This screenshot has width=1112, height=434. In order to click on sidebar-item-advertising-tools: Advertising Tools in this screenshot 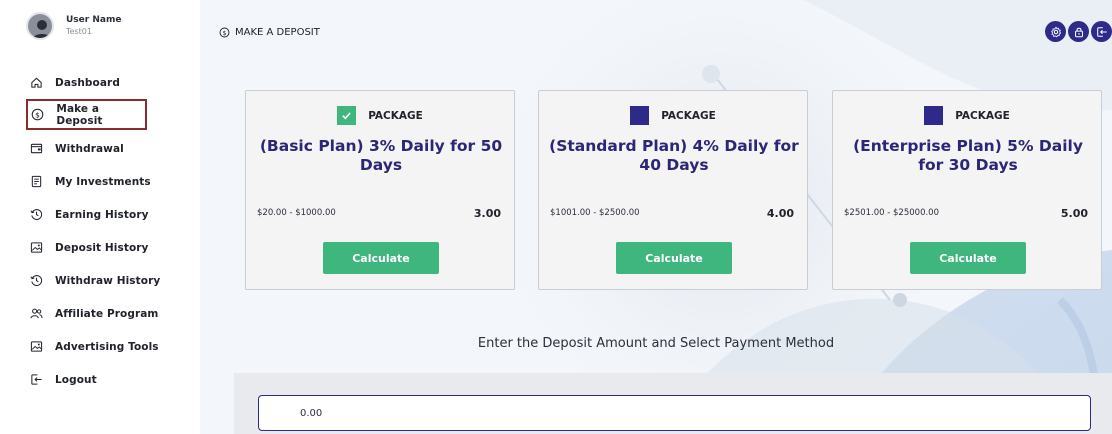, I will do `click(113, 346)`.